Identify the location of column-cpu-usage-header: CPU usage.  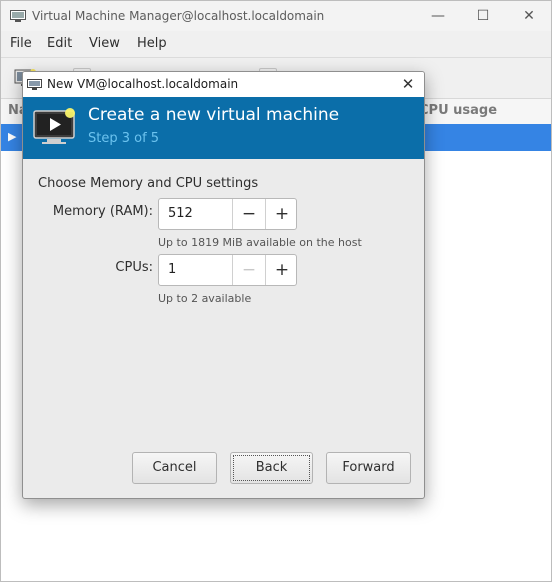
(458, 110).